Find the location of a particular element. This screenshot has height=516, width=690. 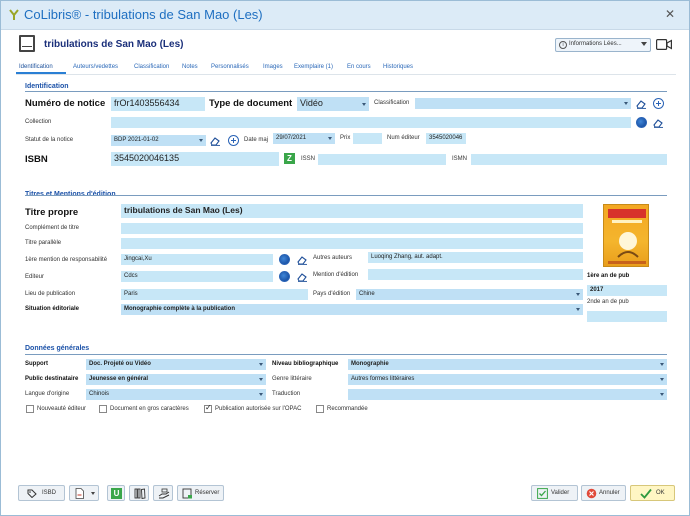

ok-label: OK is located at coordinates (660, 493).